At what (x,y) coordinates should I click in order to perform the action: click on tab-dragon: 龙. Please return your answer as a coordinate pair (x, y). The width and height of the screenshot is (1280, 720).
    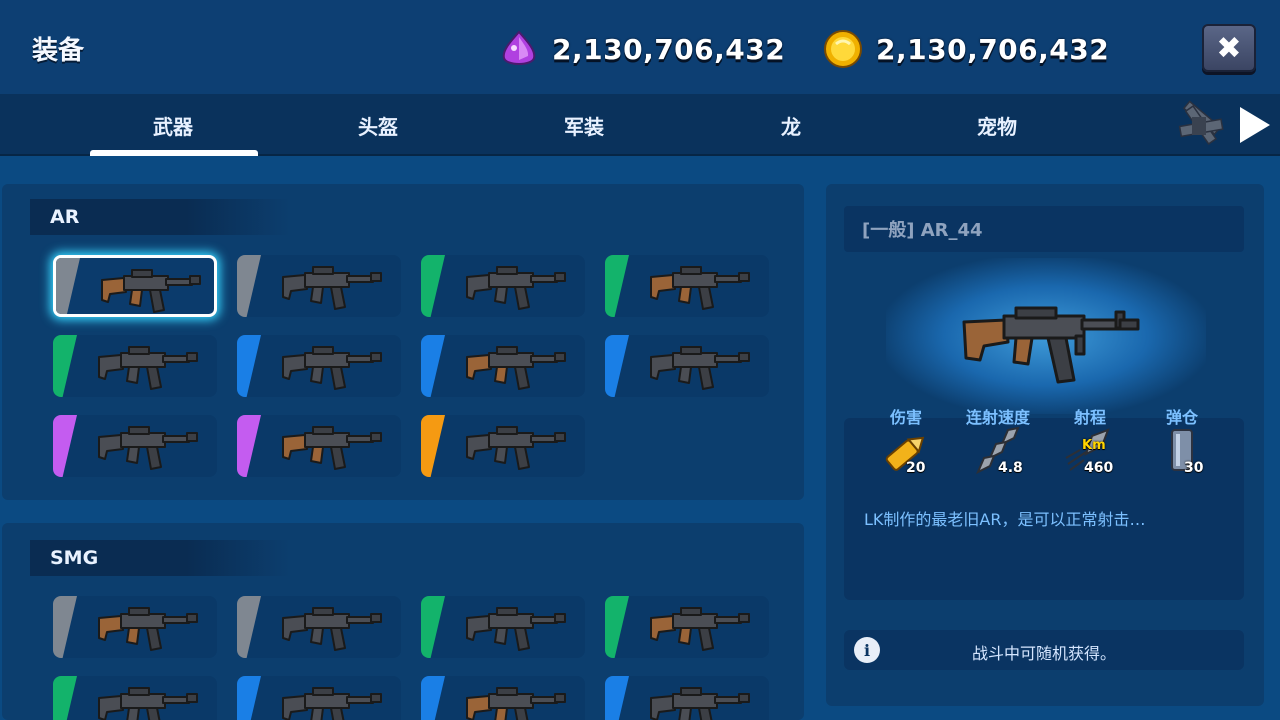
    Looking at the image, I should click on (791, 125).